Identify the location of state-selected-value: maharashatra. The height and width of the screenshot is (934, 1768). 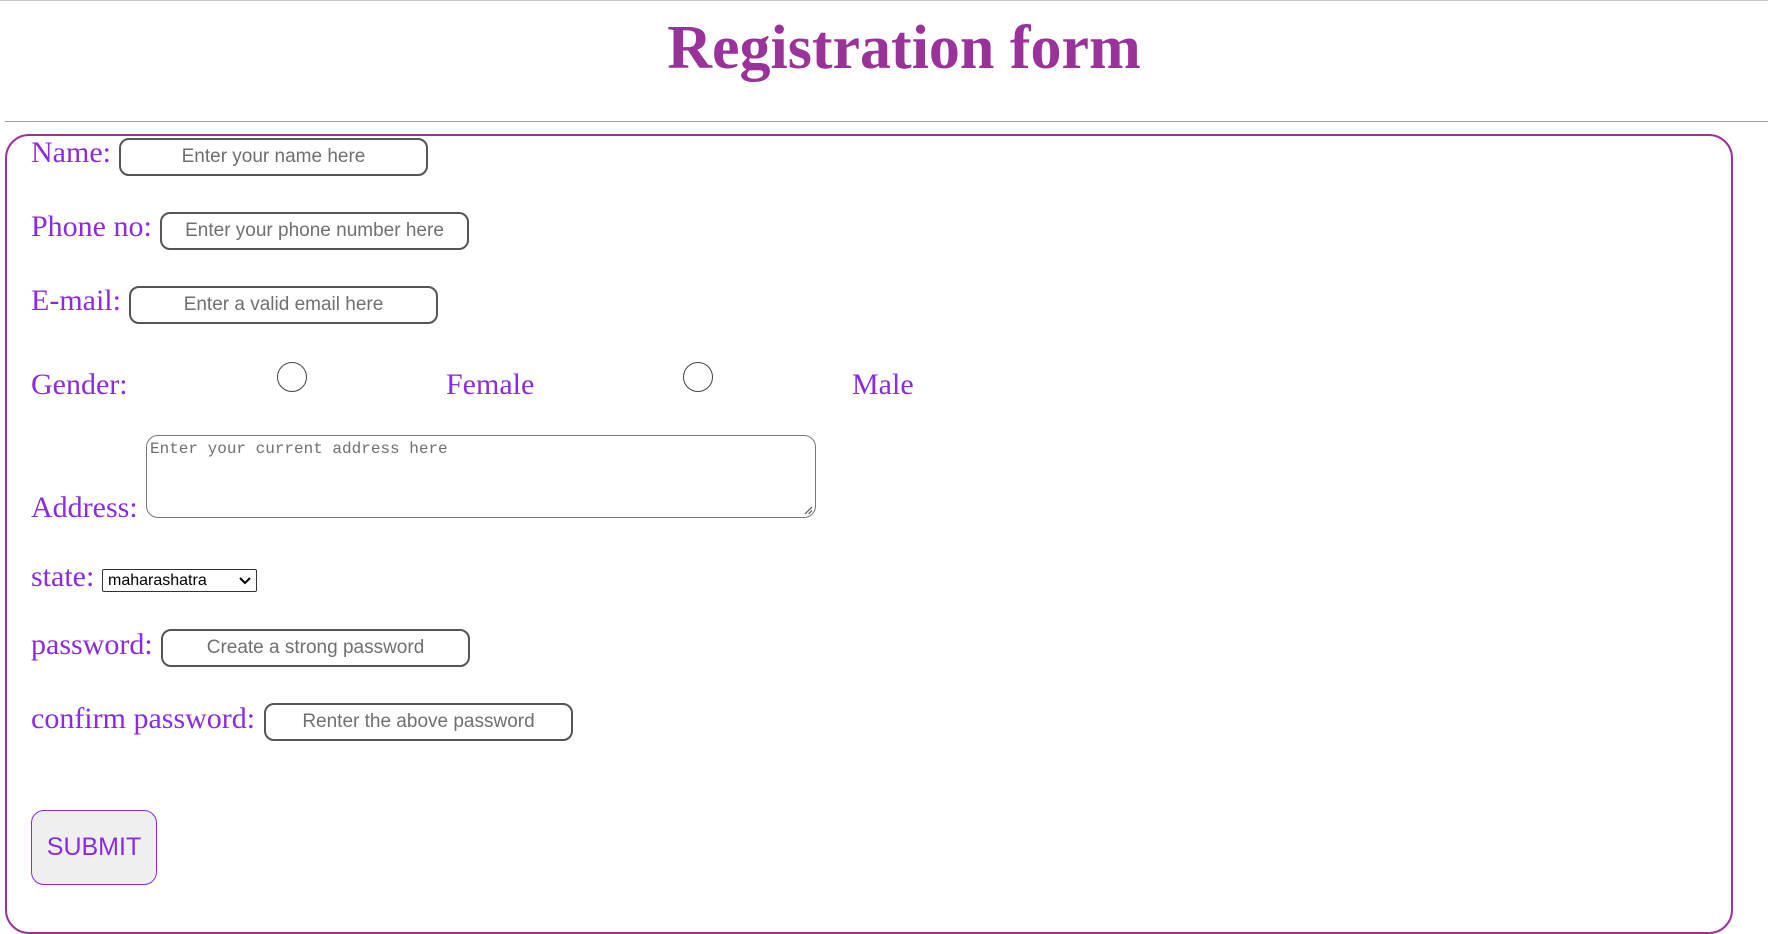
(157, 580).